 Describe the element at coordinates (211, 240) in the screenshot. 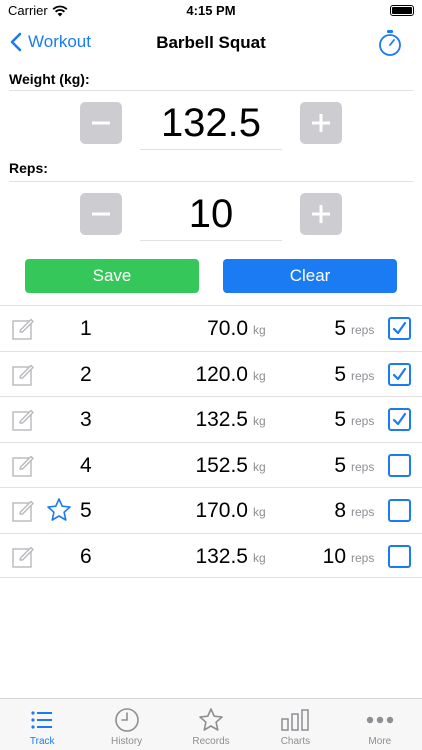

I see `reps-underline` at that location.